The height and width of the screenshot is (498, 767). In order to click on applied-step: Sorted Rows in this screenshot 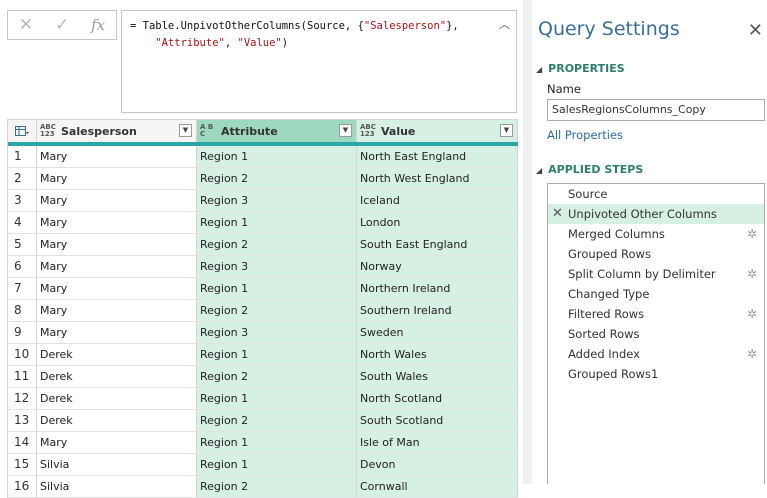, I will do `click(656, 334)`.